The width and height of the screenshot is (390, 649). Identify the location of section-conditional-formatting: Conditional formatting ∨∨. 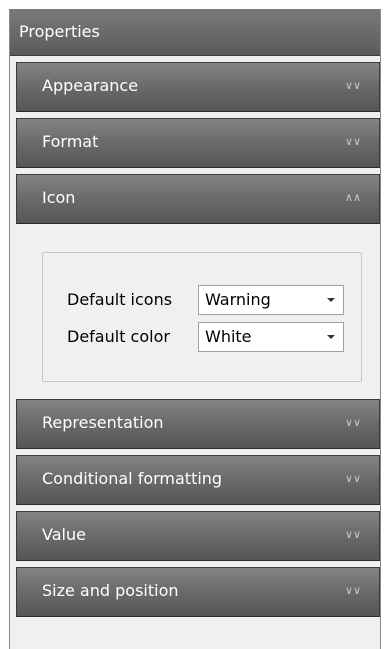
(198, 480).